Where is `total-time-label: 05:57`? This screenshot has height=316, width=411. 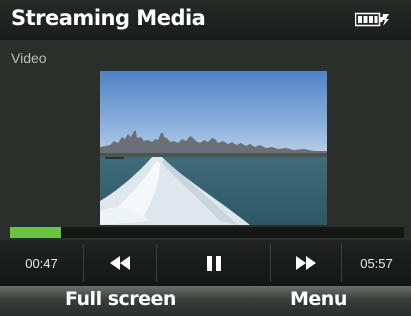 total-time-label: 05:57 is located at coordinates (376, 263).